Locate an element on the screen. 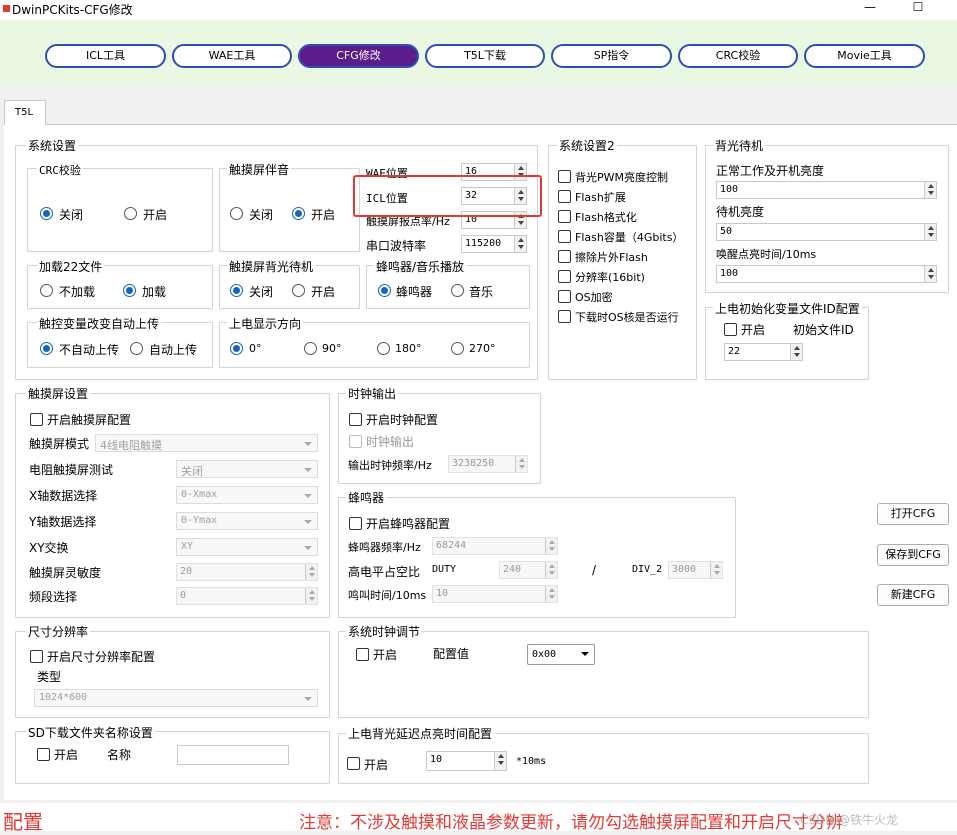 The image size is (957, 835). touch-config-label: 开启触摸屏配置 is located at coordinates (89, 420).